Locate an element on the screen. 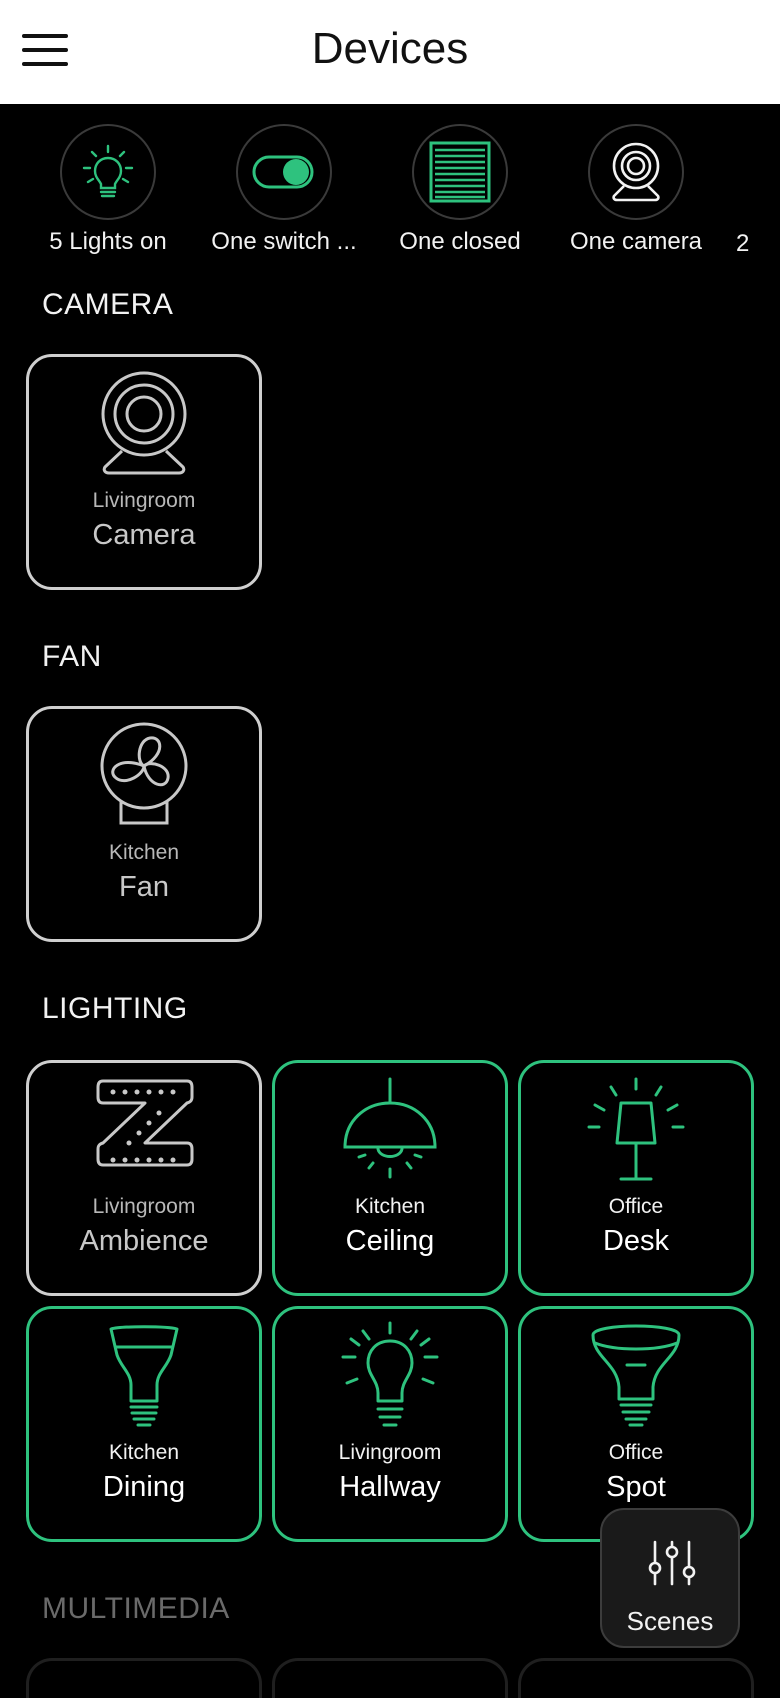 Image resolution: width=780 pixels, height=1698 pixels. flood-bulb-icon is located at coordinates (144, 1376).